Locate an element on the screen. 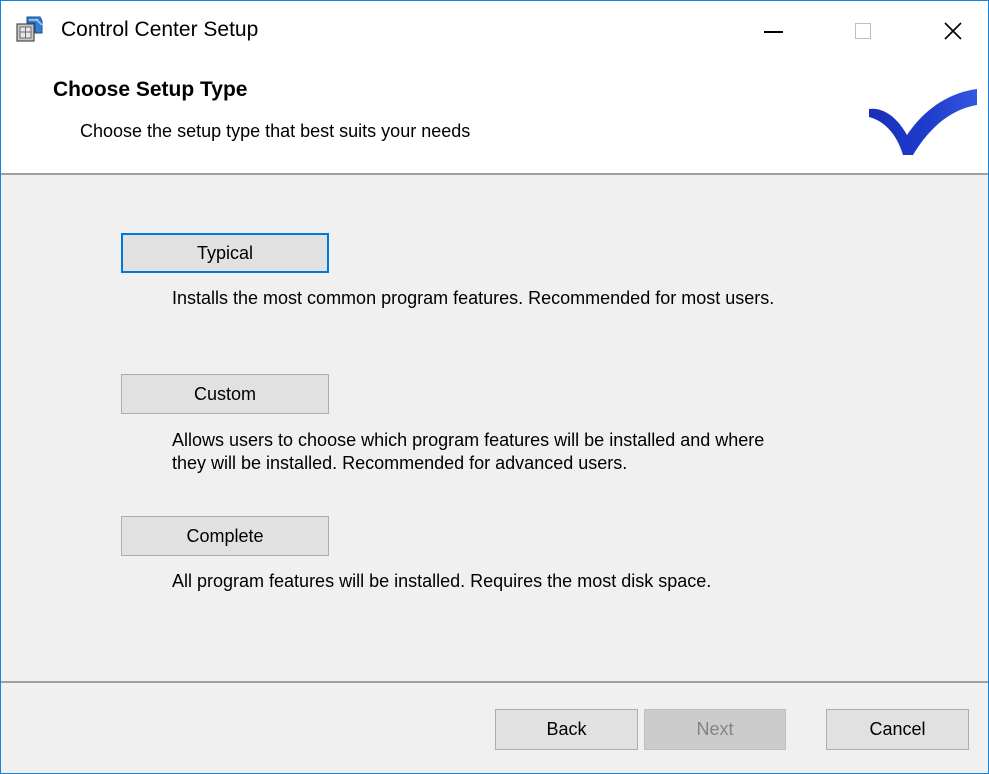 This screenshot has height=774, width=989. page-title: Choose Setup Type is located at coordinates (150, 89).